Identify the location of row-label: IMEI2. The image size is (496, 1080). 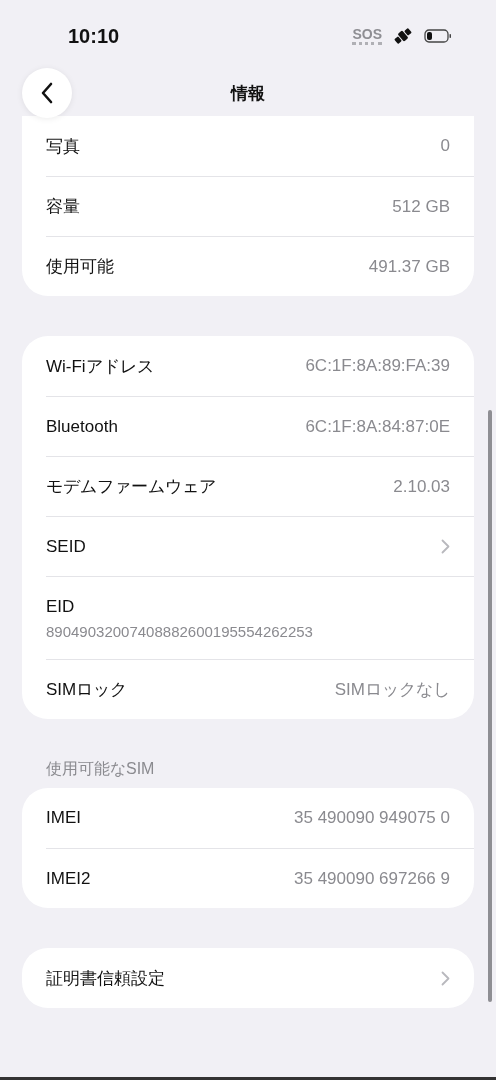
(68, 878).